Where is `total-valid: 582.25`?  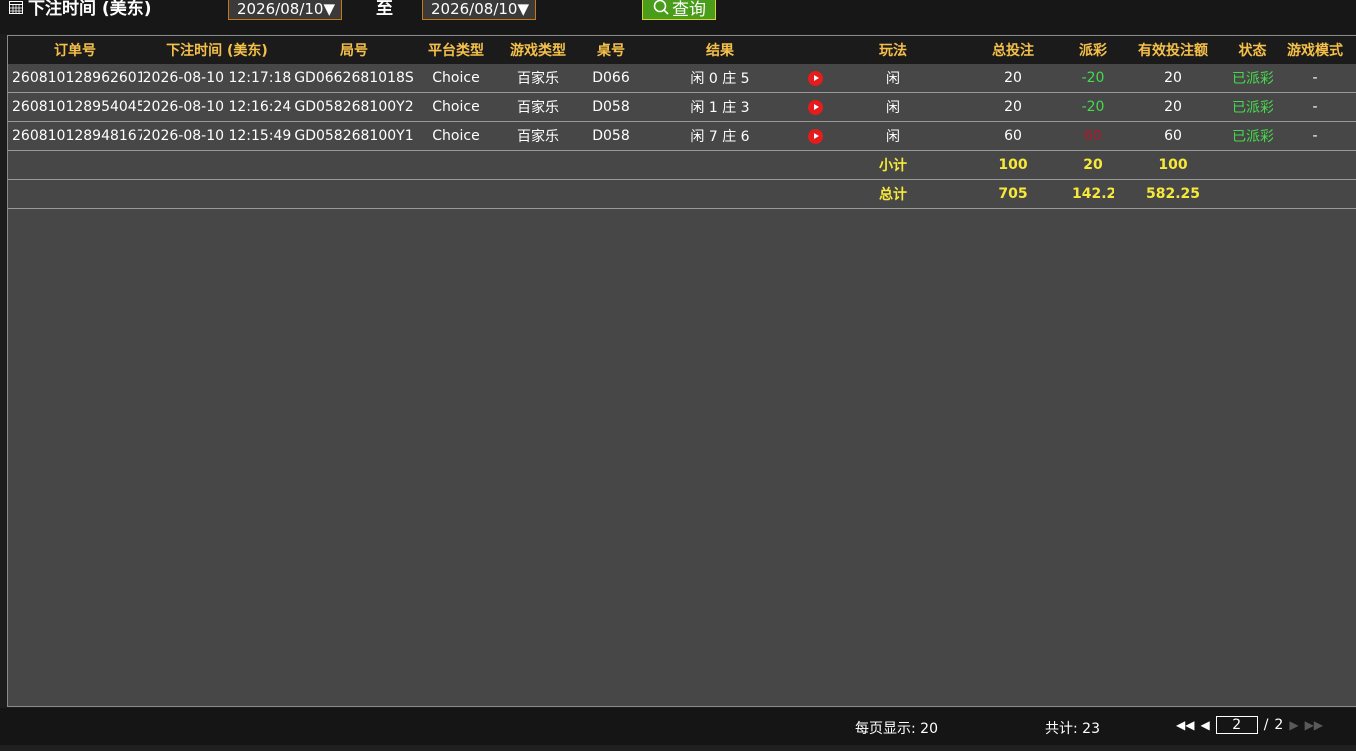 total-valid: 582.25 is located at coordinates (1173, 194).